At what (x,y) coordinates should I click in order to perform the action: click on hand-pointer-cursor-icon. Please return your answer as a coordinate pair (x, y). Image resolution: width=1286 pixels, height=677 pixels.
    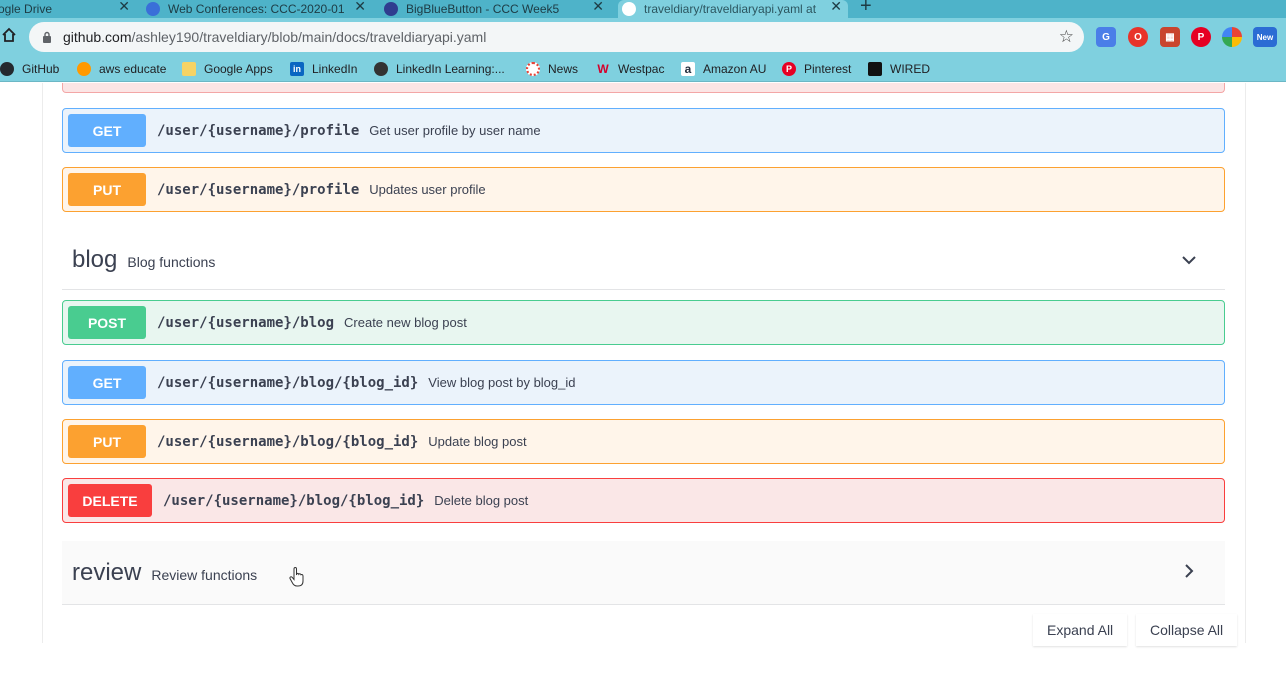
    Looking at the image, I should click on (296, 577).